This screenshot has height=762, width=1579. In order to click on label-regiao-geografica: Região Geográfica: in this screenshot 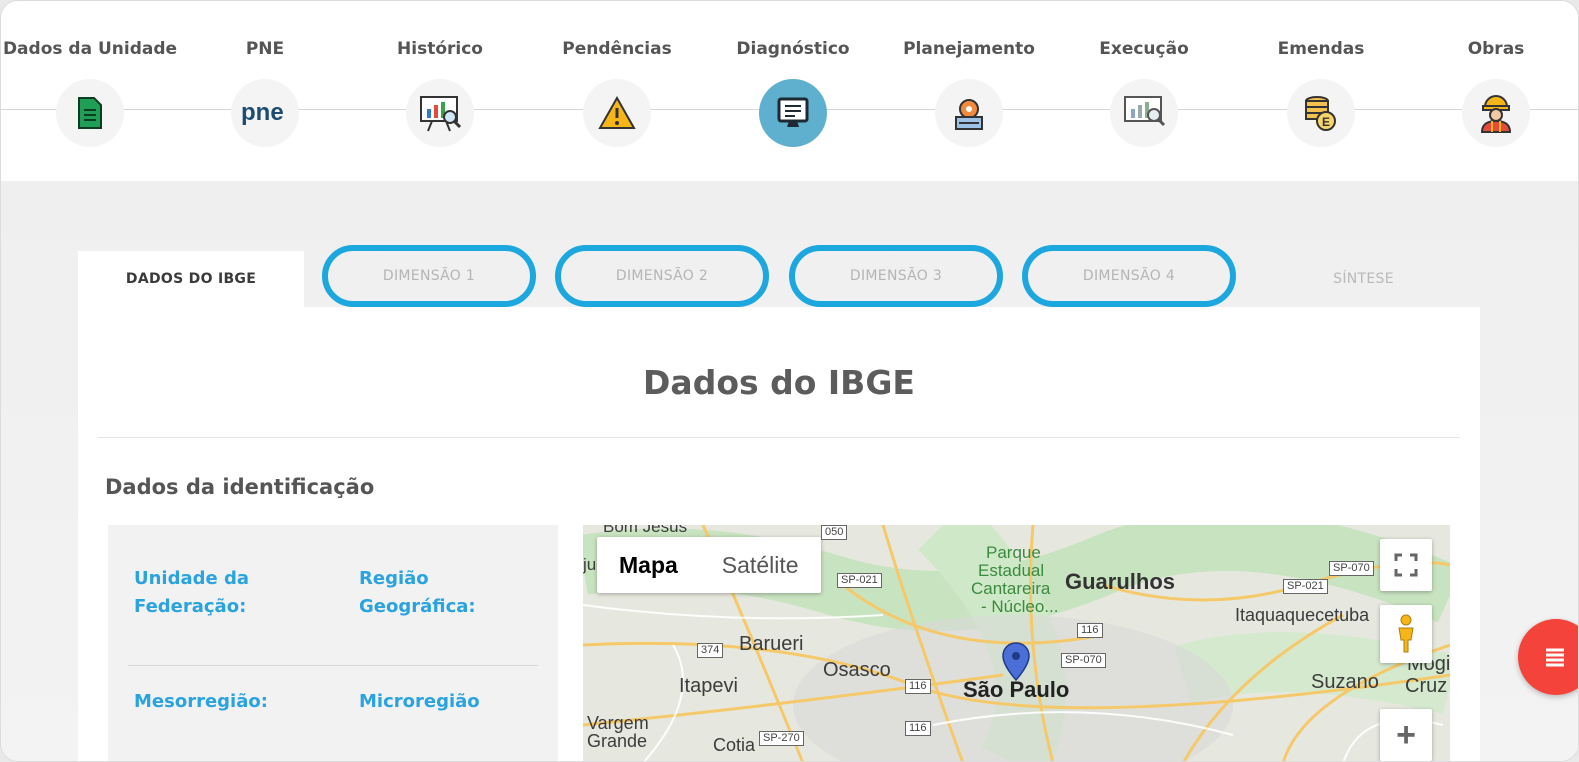, I will do `click(417, 592)`.